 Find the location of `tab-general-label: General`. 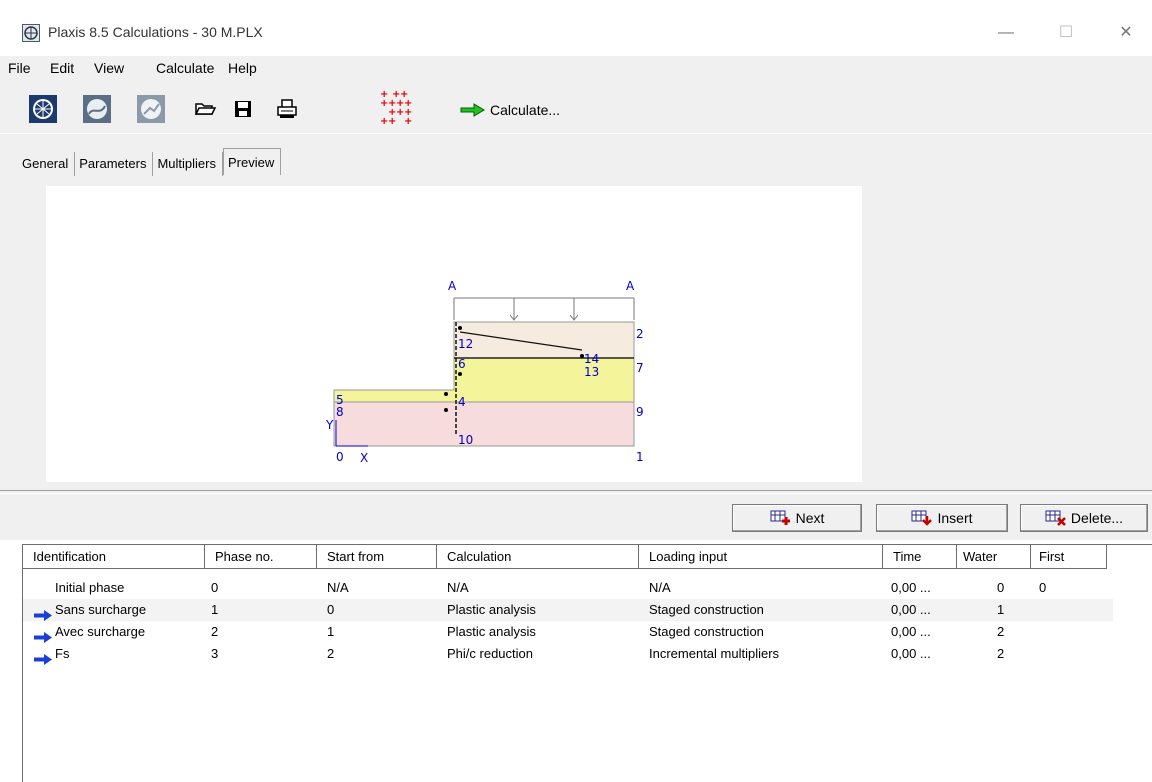

tab-general-label: General is located at coordinates (45, 163).